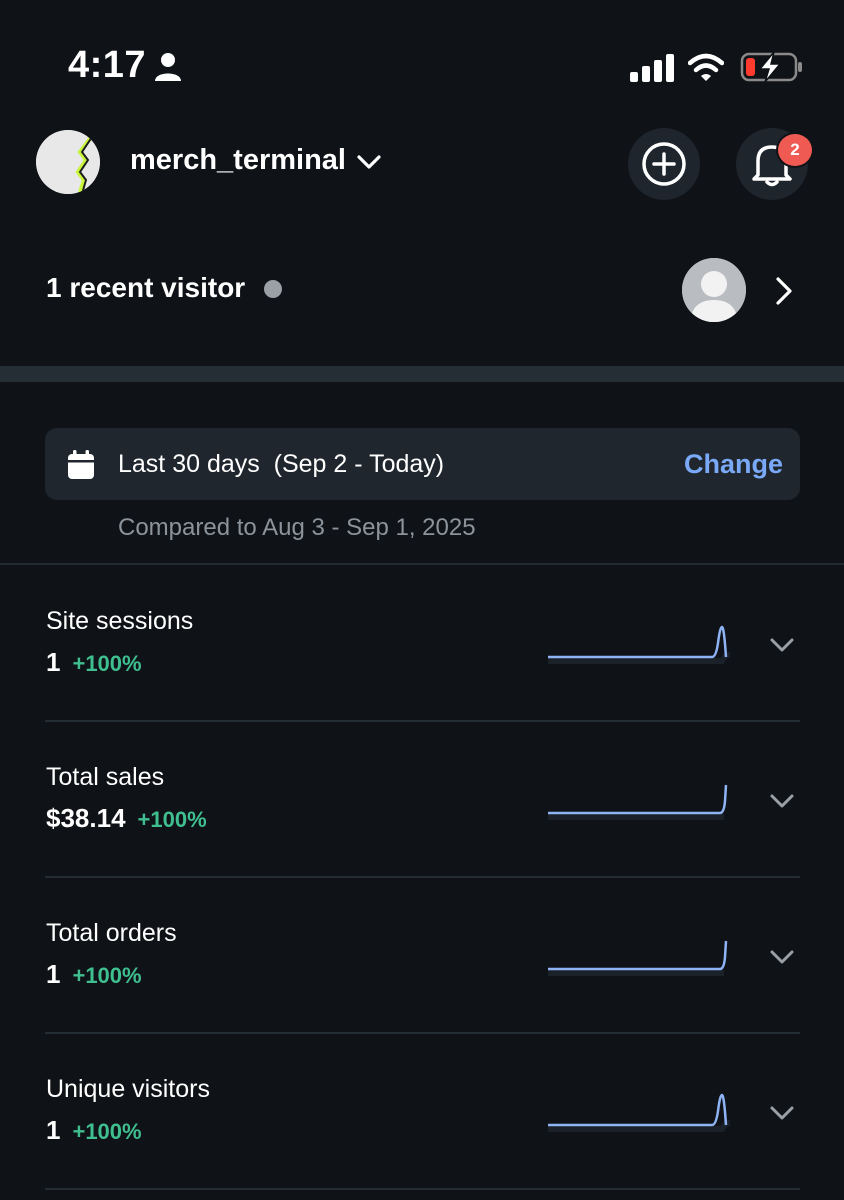  What do you see at coordinates (422, 643) in the screenshot?
I see `metric-row-site-sessions: Site sessions 1 +100%` at bounding box center [422, 643].